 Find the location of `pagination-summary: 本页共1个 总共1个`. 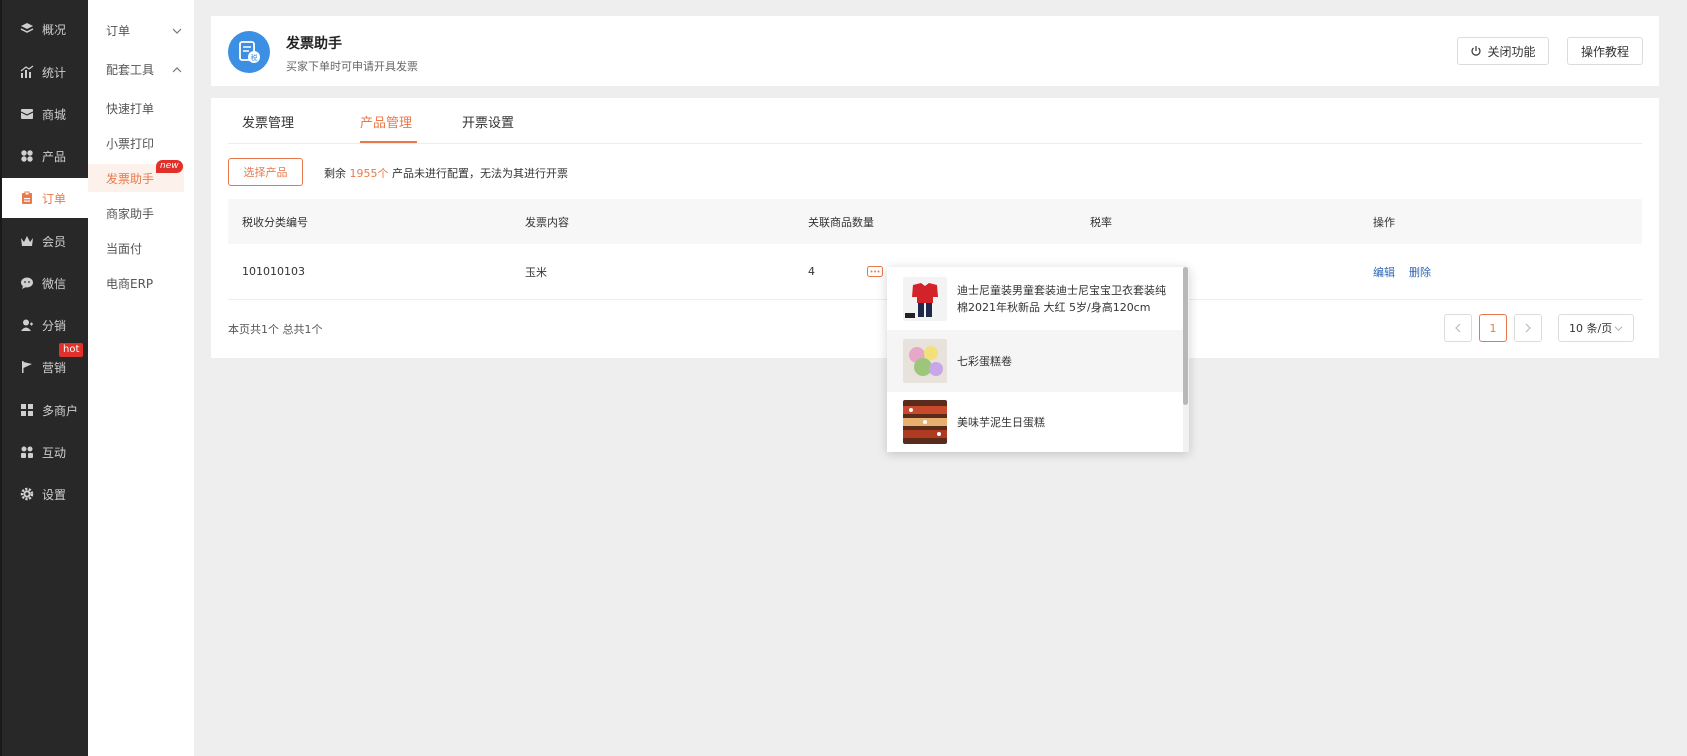

pagination-summary: 本页共1个 总共1个 is located at coordinates (275, 329).